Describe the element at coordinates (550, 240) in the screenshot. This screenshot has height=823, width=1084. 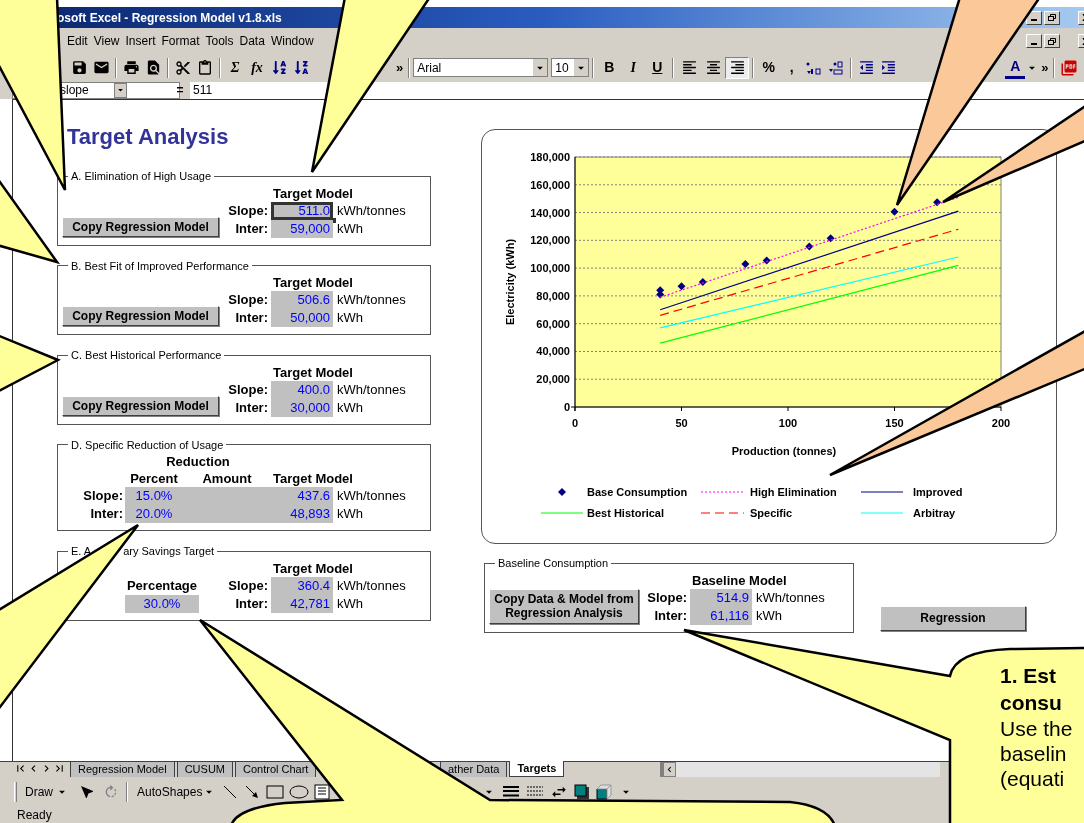
I see `axis-tick-label: 120,000` at that location.